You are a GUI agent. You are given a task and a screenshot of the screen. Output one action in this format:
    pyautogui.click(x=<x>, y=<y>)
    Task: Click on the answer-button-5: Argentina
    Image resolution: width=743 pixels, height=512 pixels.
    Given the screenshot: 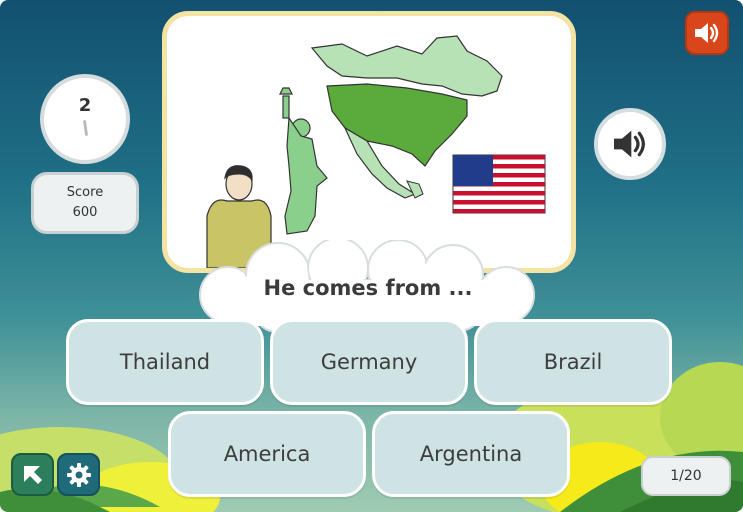 What is the action you would take?
    pyautogui.click(x=471, y=454)
    